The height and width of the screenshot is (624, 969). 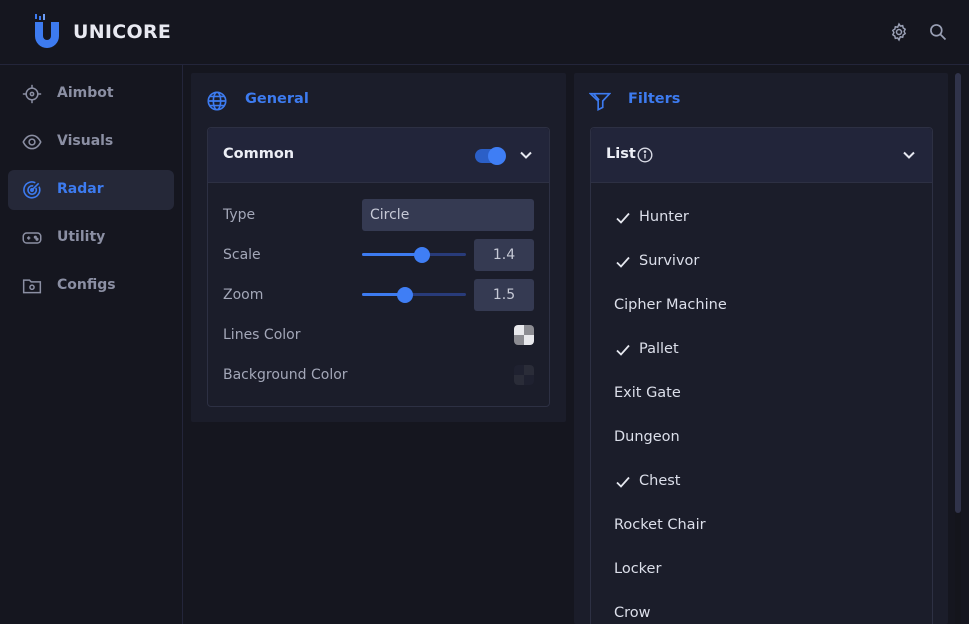 What do you see at coordinates (600, 102) in the screenshot?
I see `filter-icon` at bounding box center [600, 102].